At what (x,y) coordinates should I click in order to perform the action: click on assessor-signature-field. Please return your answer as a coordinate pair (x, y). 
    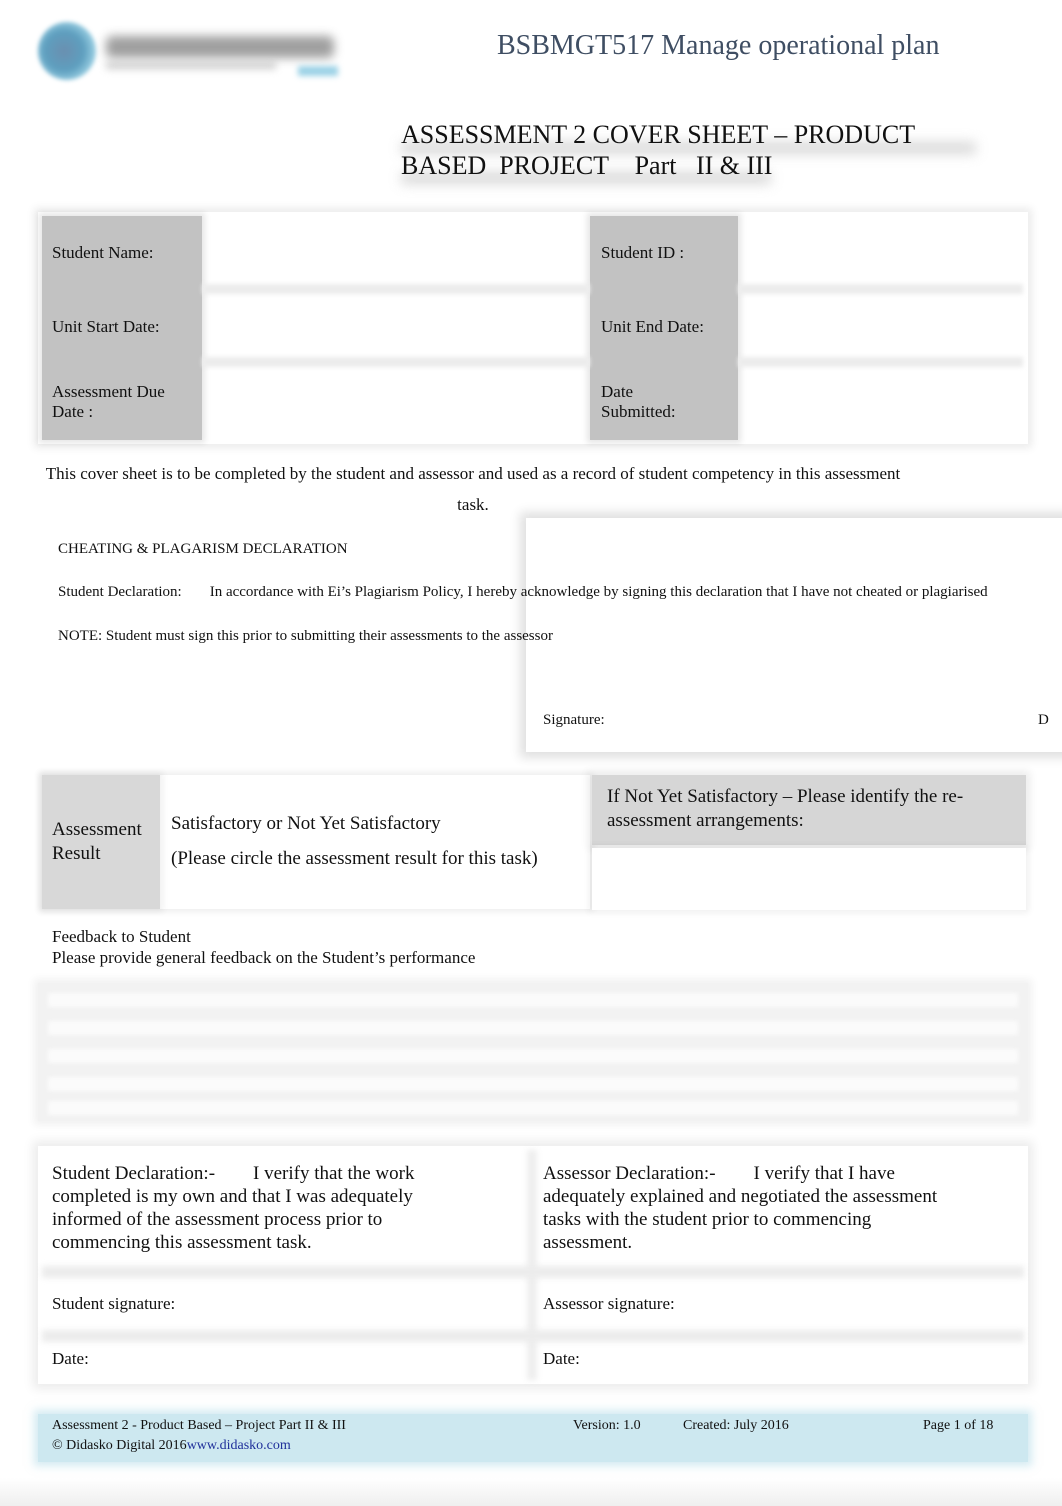
    Looking at the image, I should click on (855, 1304).